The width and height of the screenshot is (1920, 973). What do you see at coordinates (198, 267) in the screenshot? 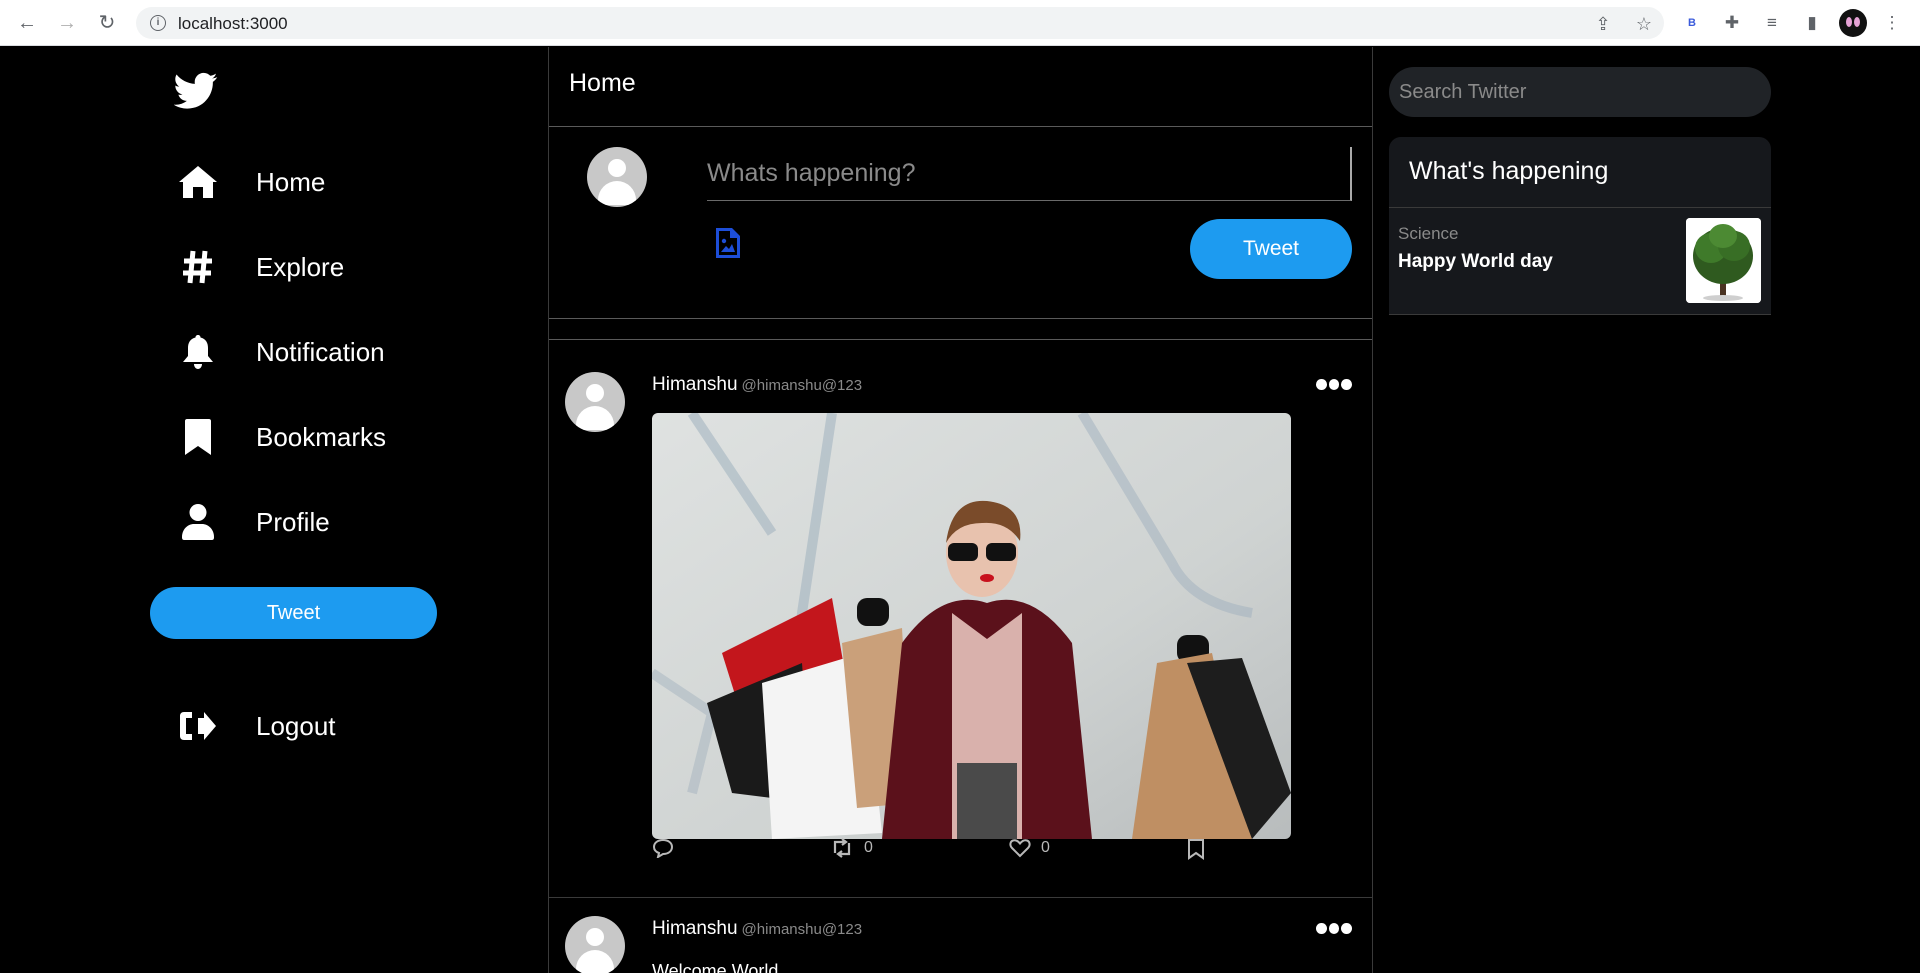
I see `hashtag-icon` at bounding box center [198, 267].